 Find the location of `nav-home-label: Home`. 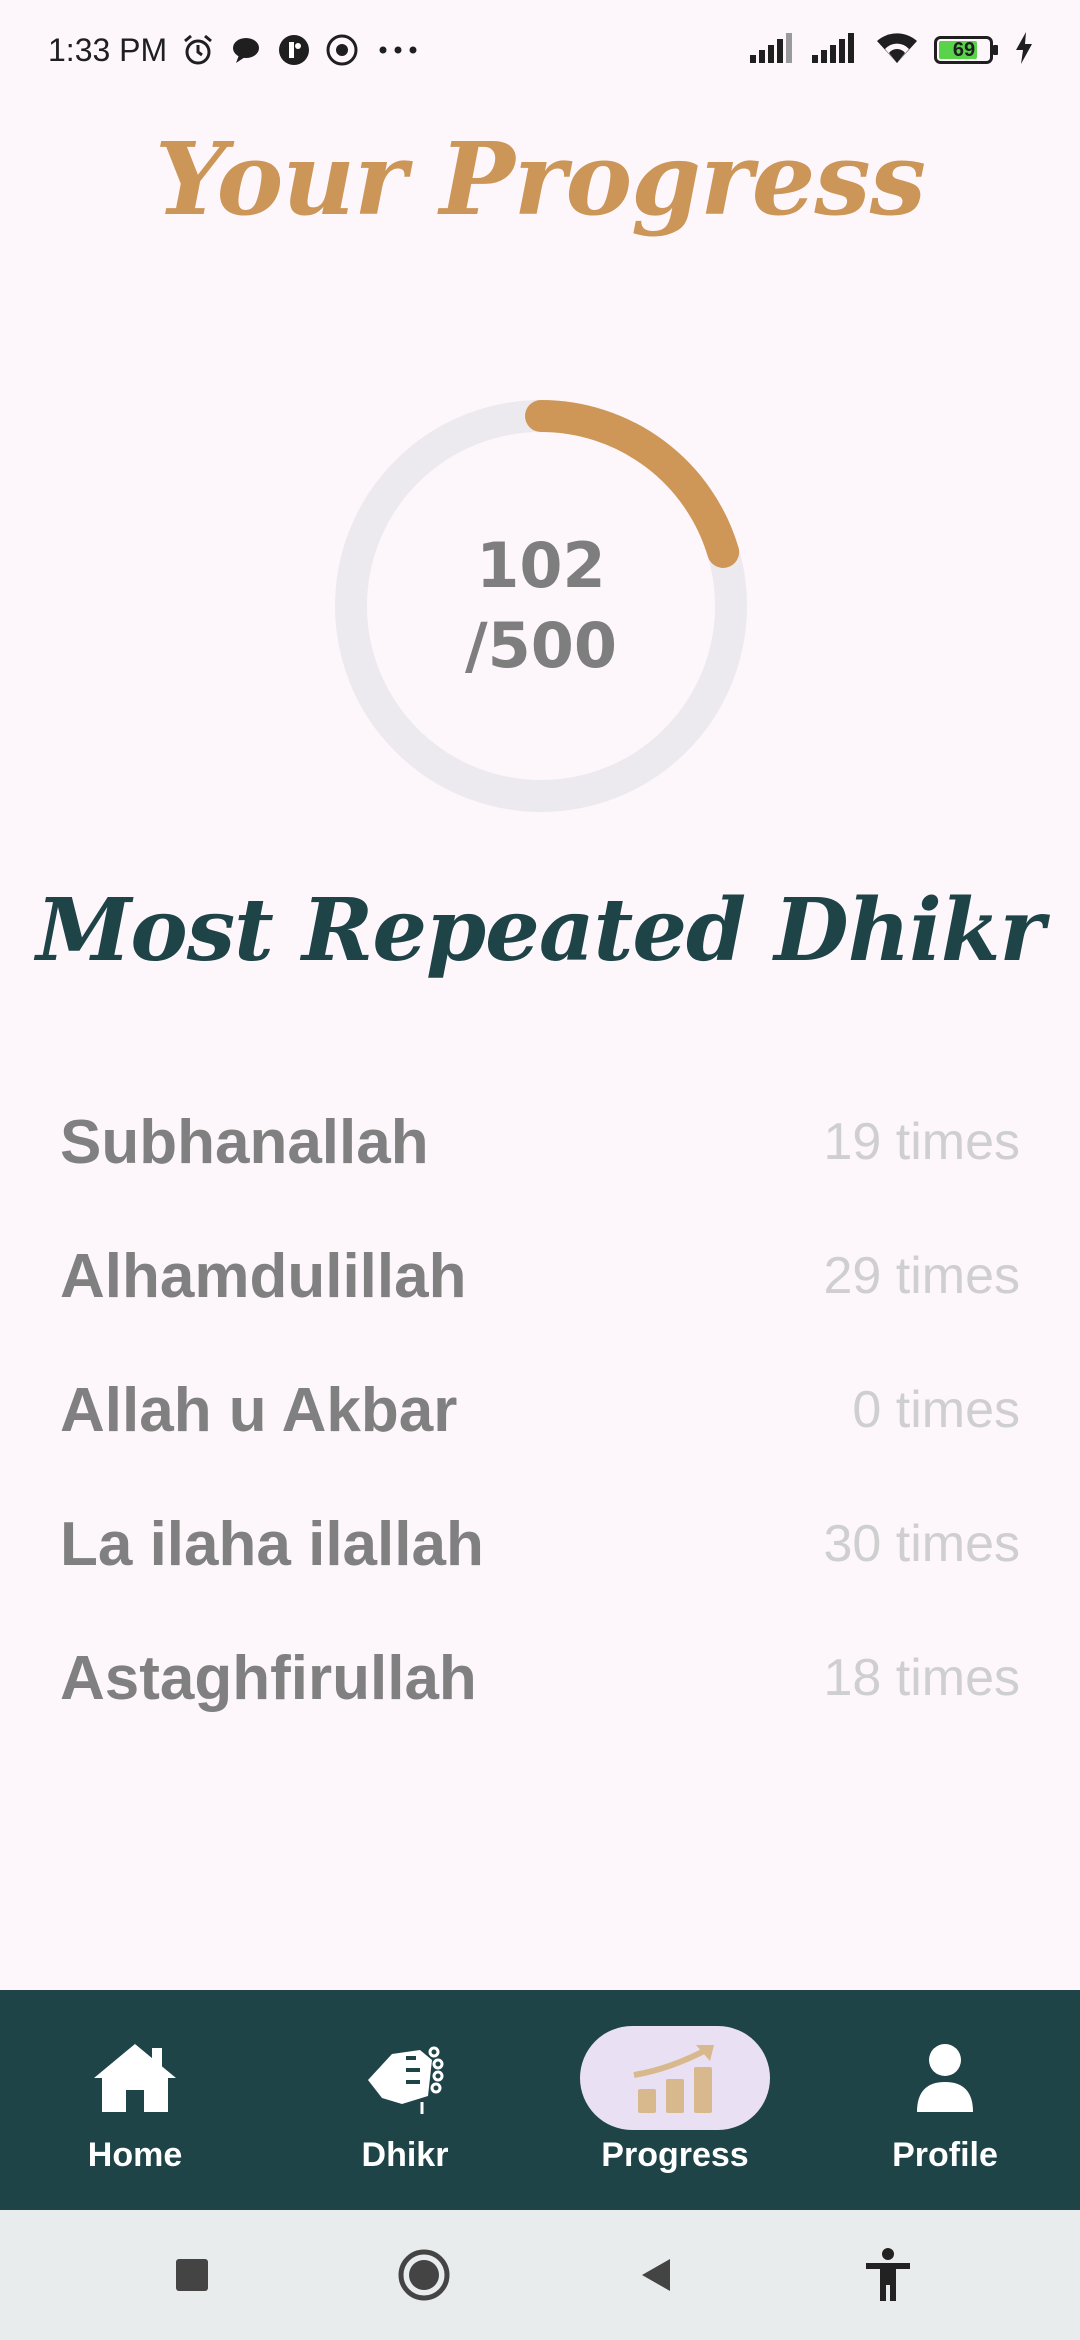

nav-home-label: Home is located at coordinates (135, 2154).